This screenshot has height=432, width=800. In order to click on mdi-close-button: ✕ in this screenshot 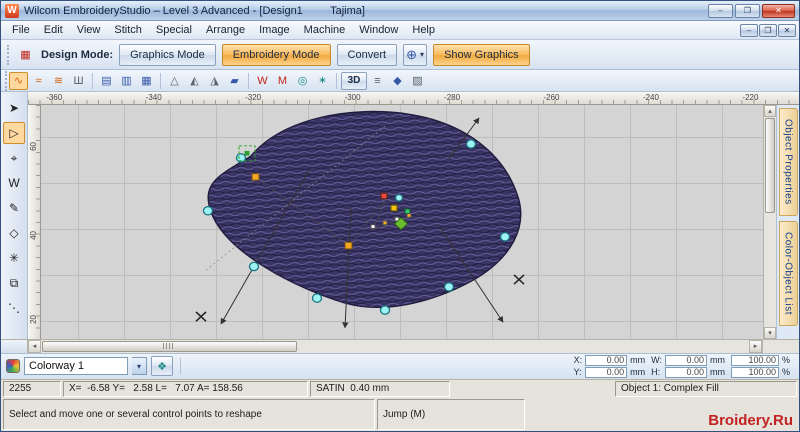, I will do `click(787, 30)`.